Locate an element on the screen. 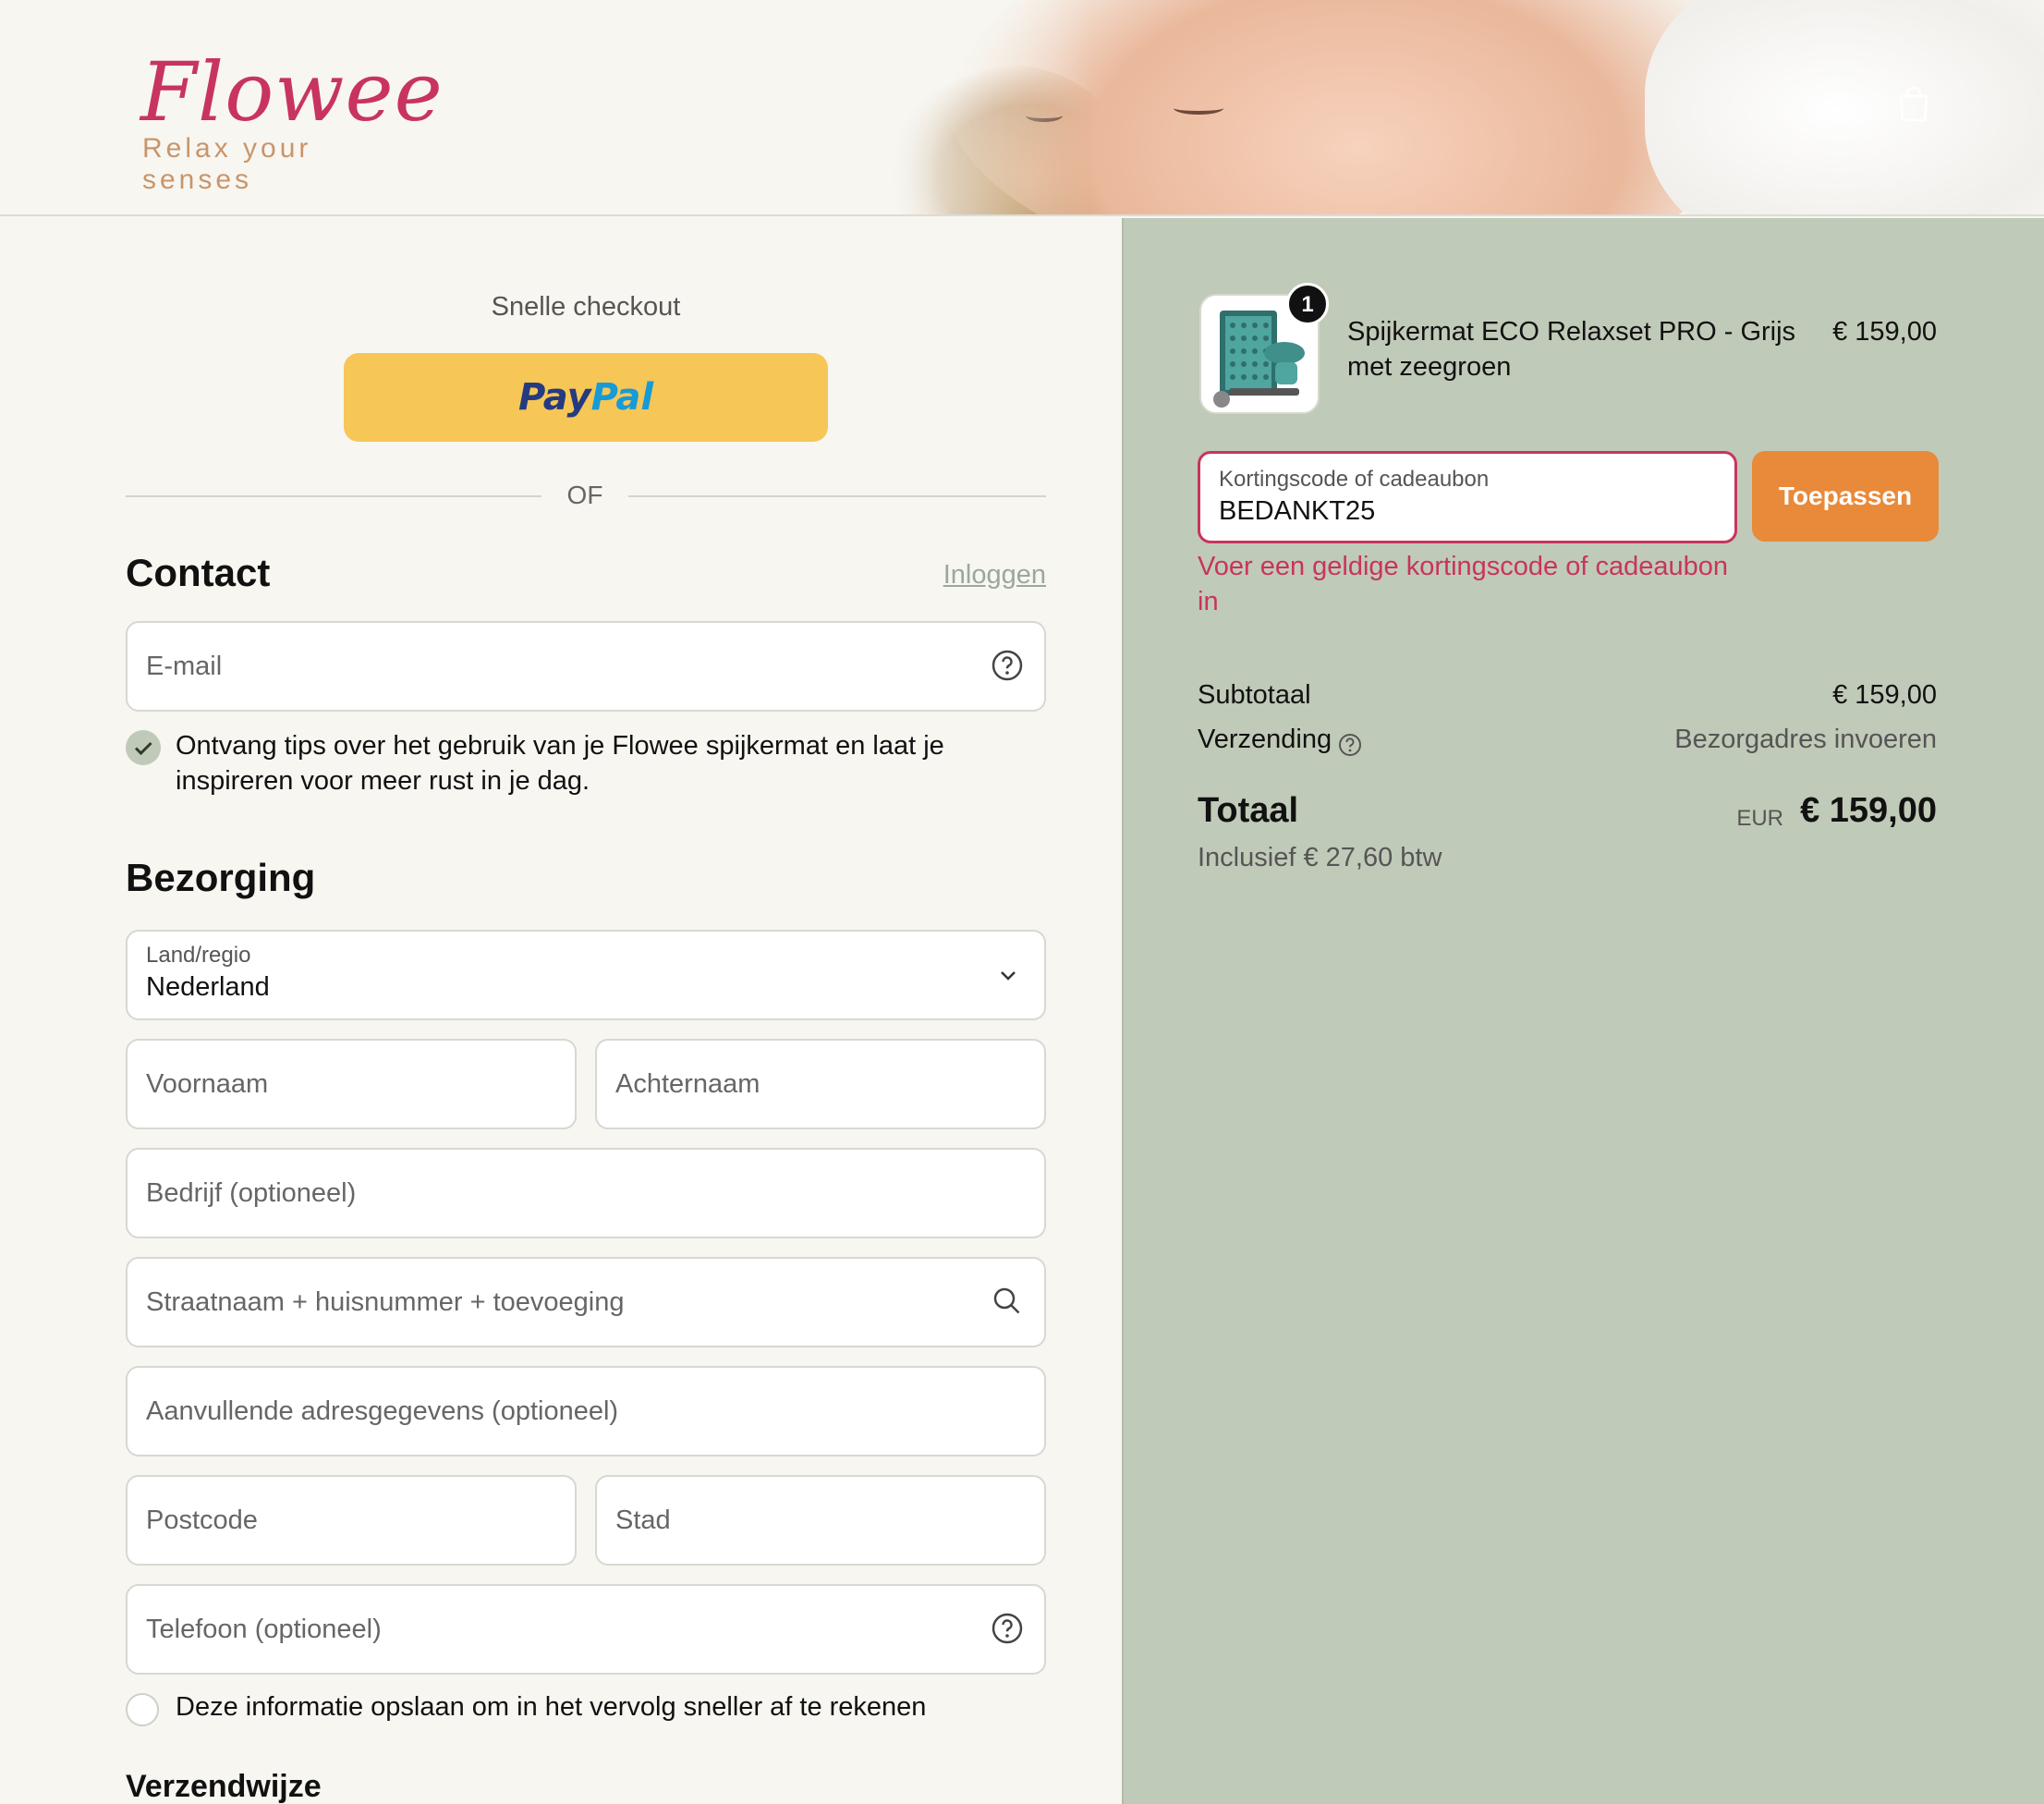 The image size is (2044, 1804). logo-wordmark: Flowee is located at coordinates (292, 92).